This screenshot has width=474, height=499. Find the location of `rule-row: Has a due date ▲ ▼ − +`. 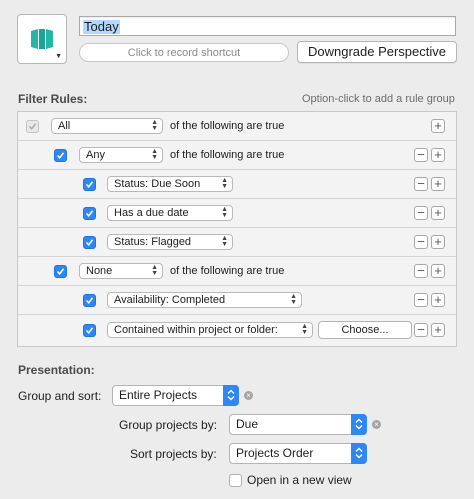

rule-row: Has a due date ▲ ▼ − + is located at coordinates (237, 213).